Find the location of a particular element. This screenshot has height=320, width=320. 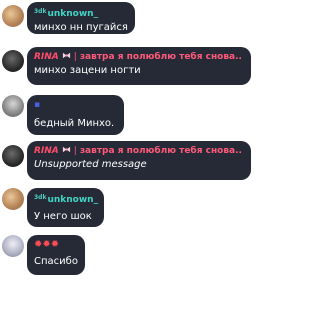

message-row: ✹✹✹ Спасибо is located at coordinates (127, 255).